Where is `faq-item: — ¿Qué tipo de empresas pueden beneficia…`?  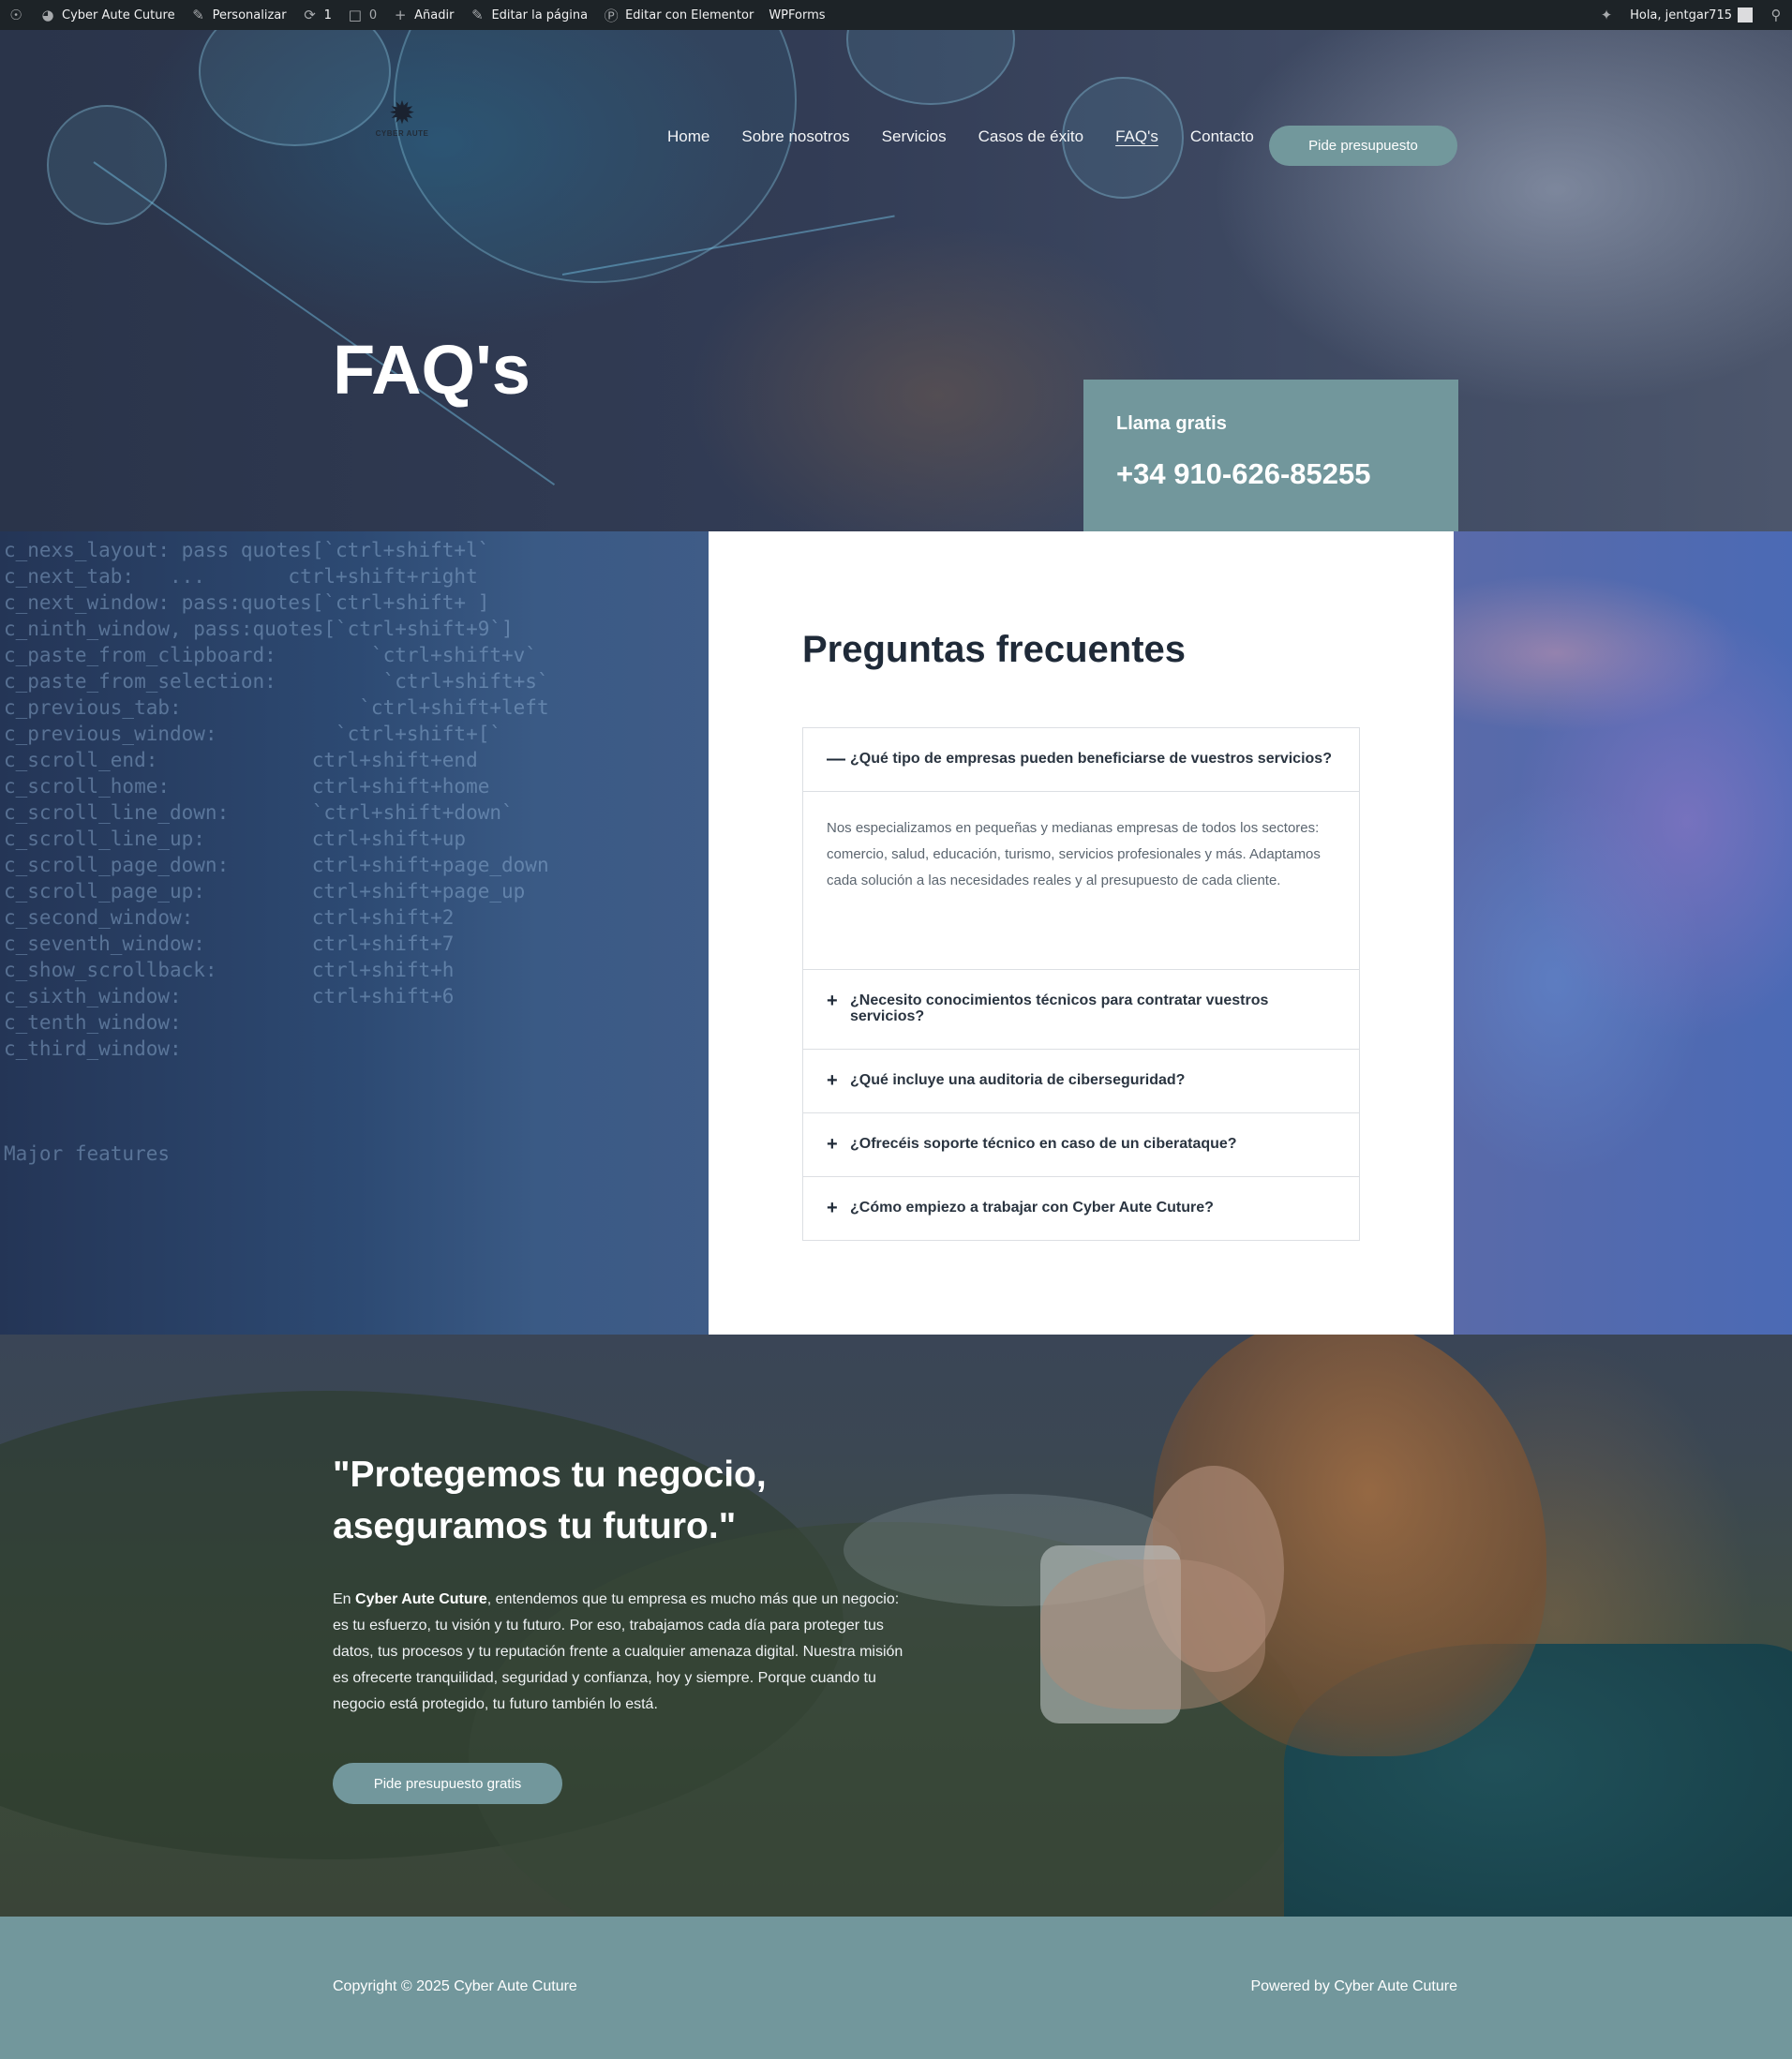 faq-item: — ¿Qué tipo de empresas pueden beneficia… is located at coordinates (1081, 848).